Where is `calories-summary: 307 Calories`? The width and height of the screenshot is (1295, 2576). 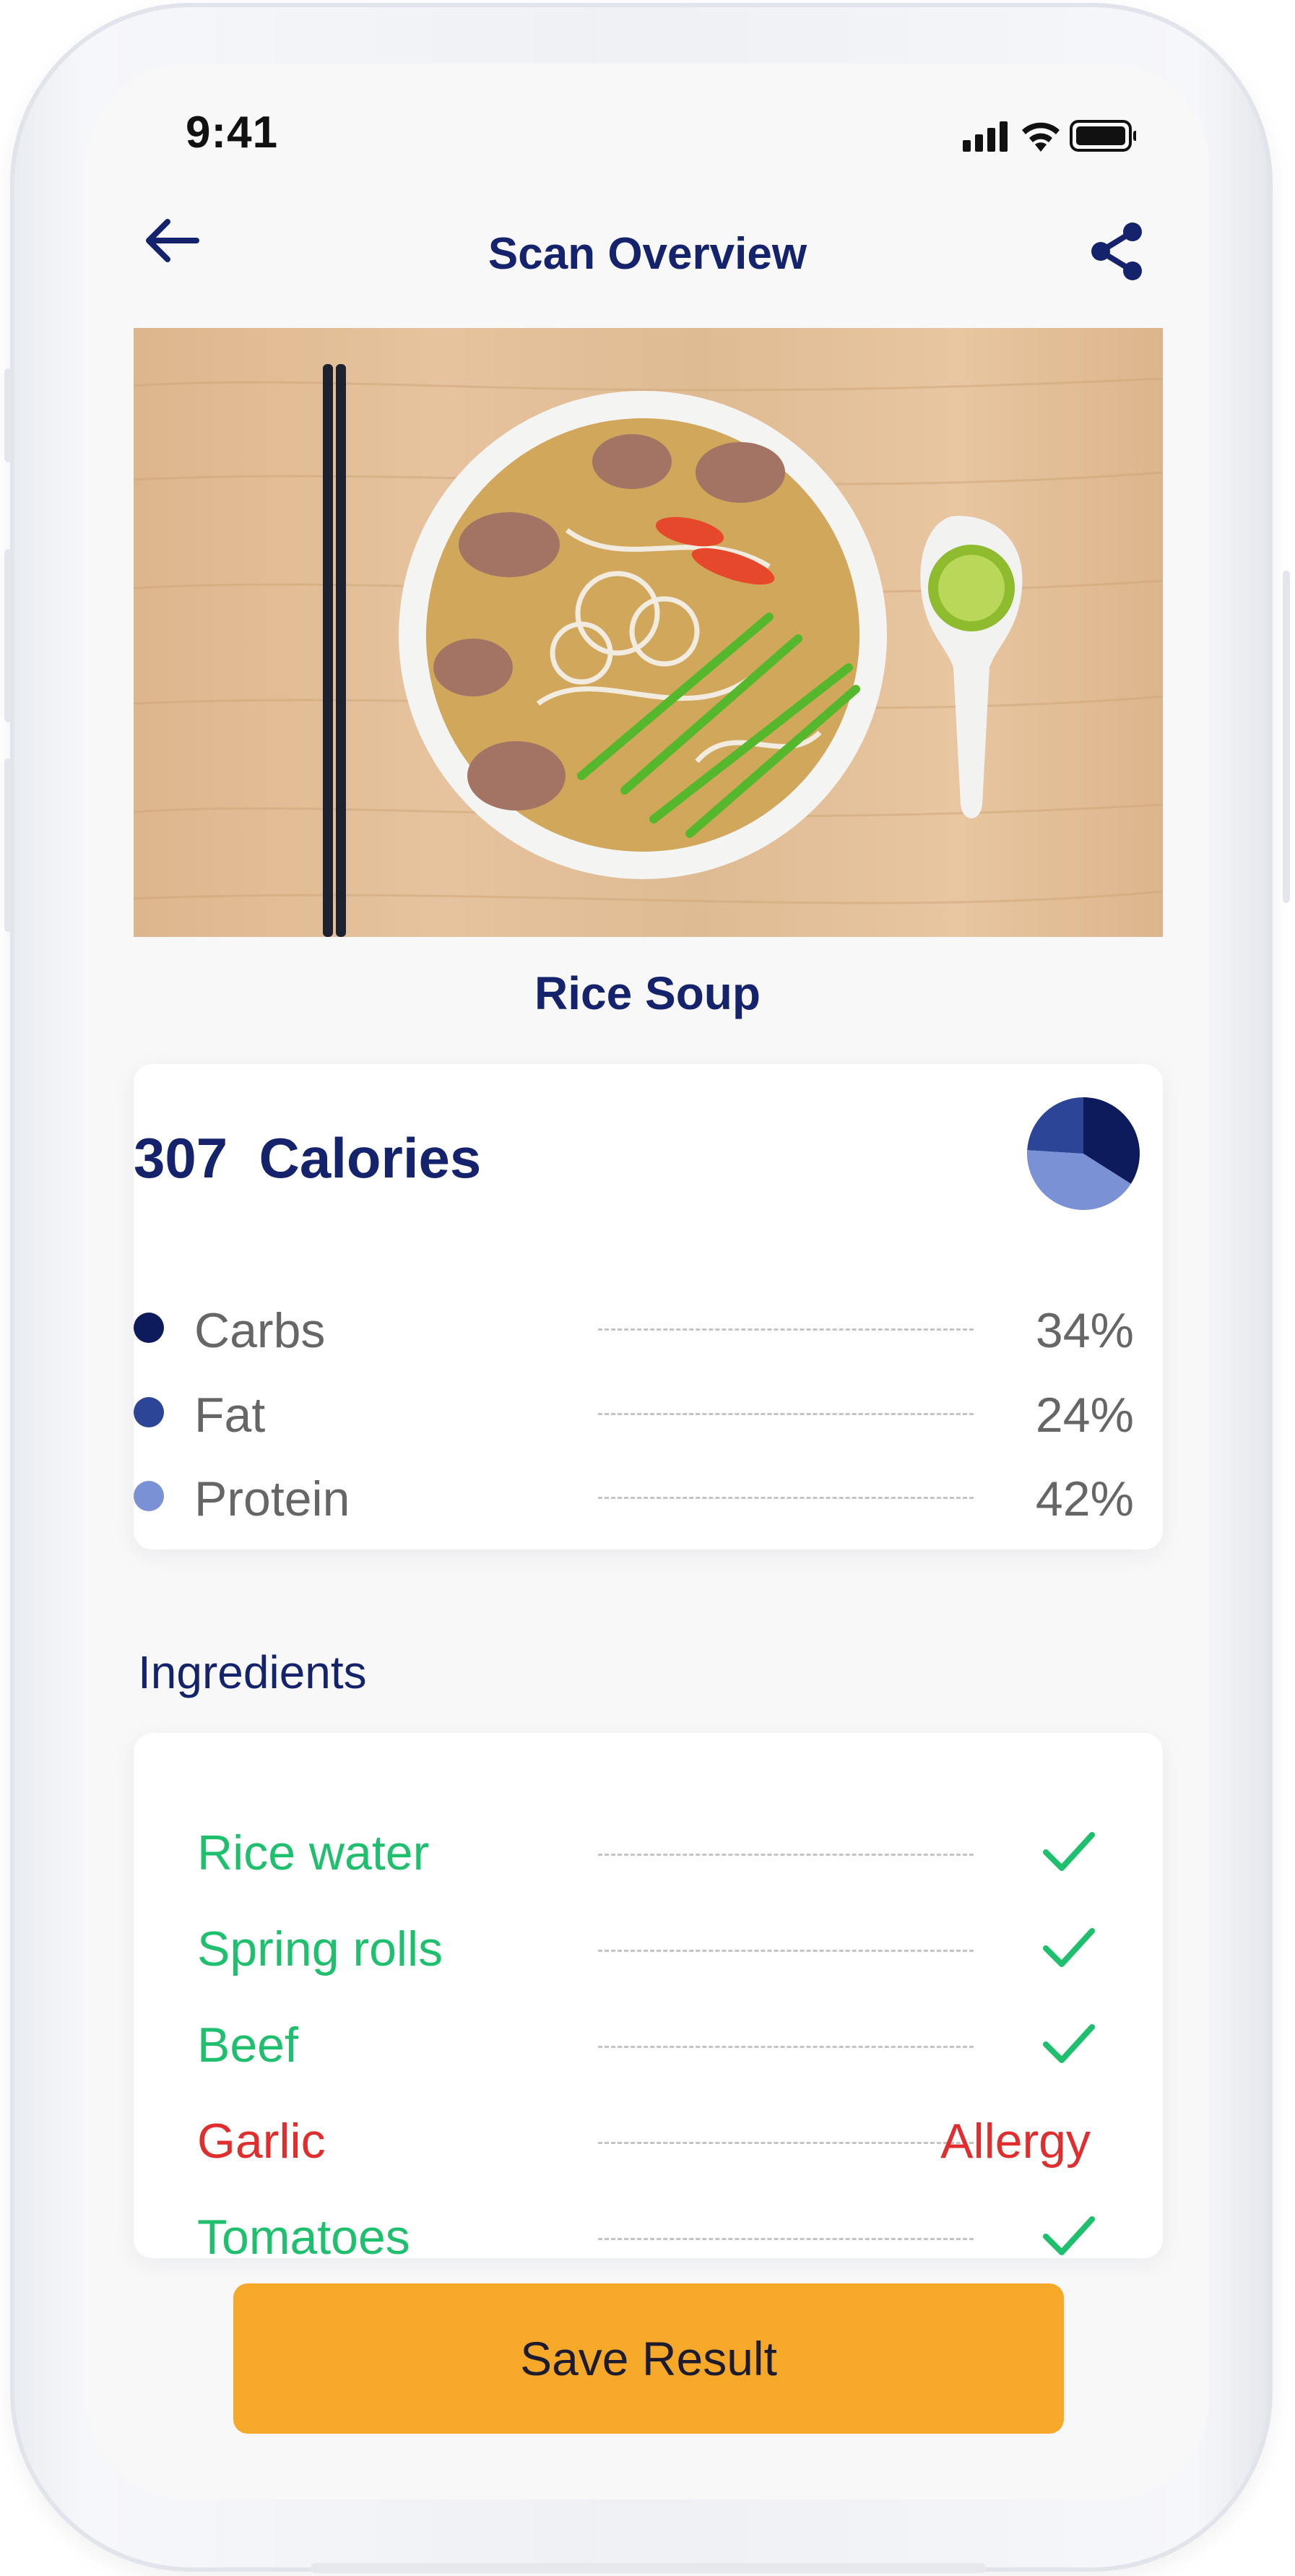 calories-summary: 307 Calories is located at coordinates (307, 1158).